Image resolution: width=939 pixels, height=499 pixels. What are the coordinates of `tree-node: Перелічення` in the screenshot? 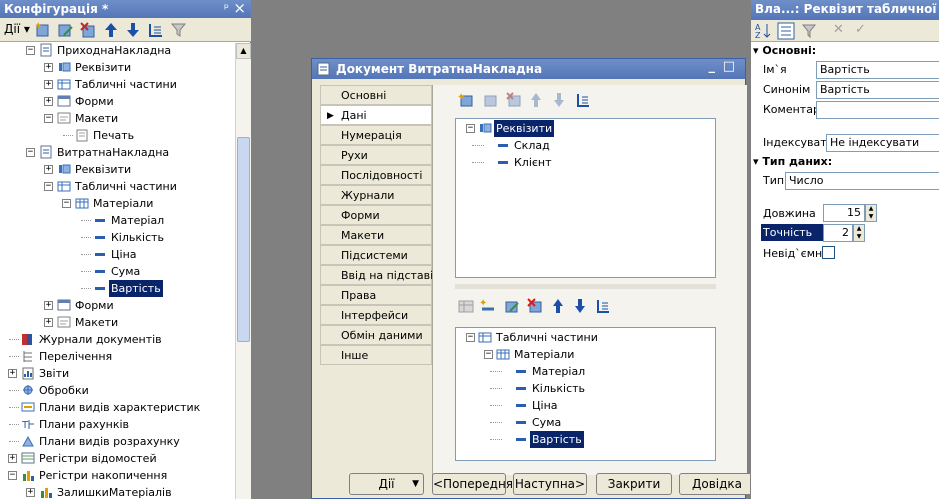 It's located at (117, 356).